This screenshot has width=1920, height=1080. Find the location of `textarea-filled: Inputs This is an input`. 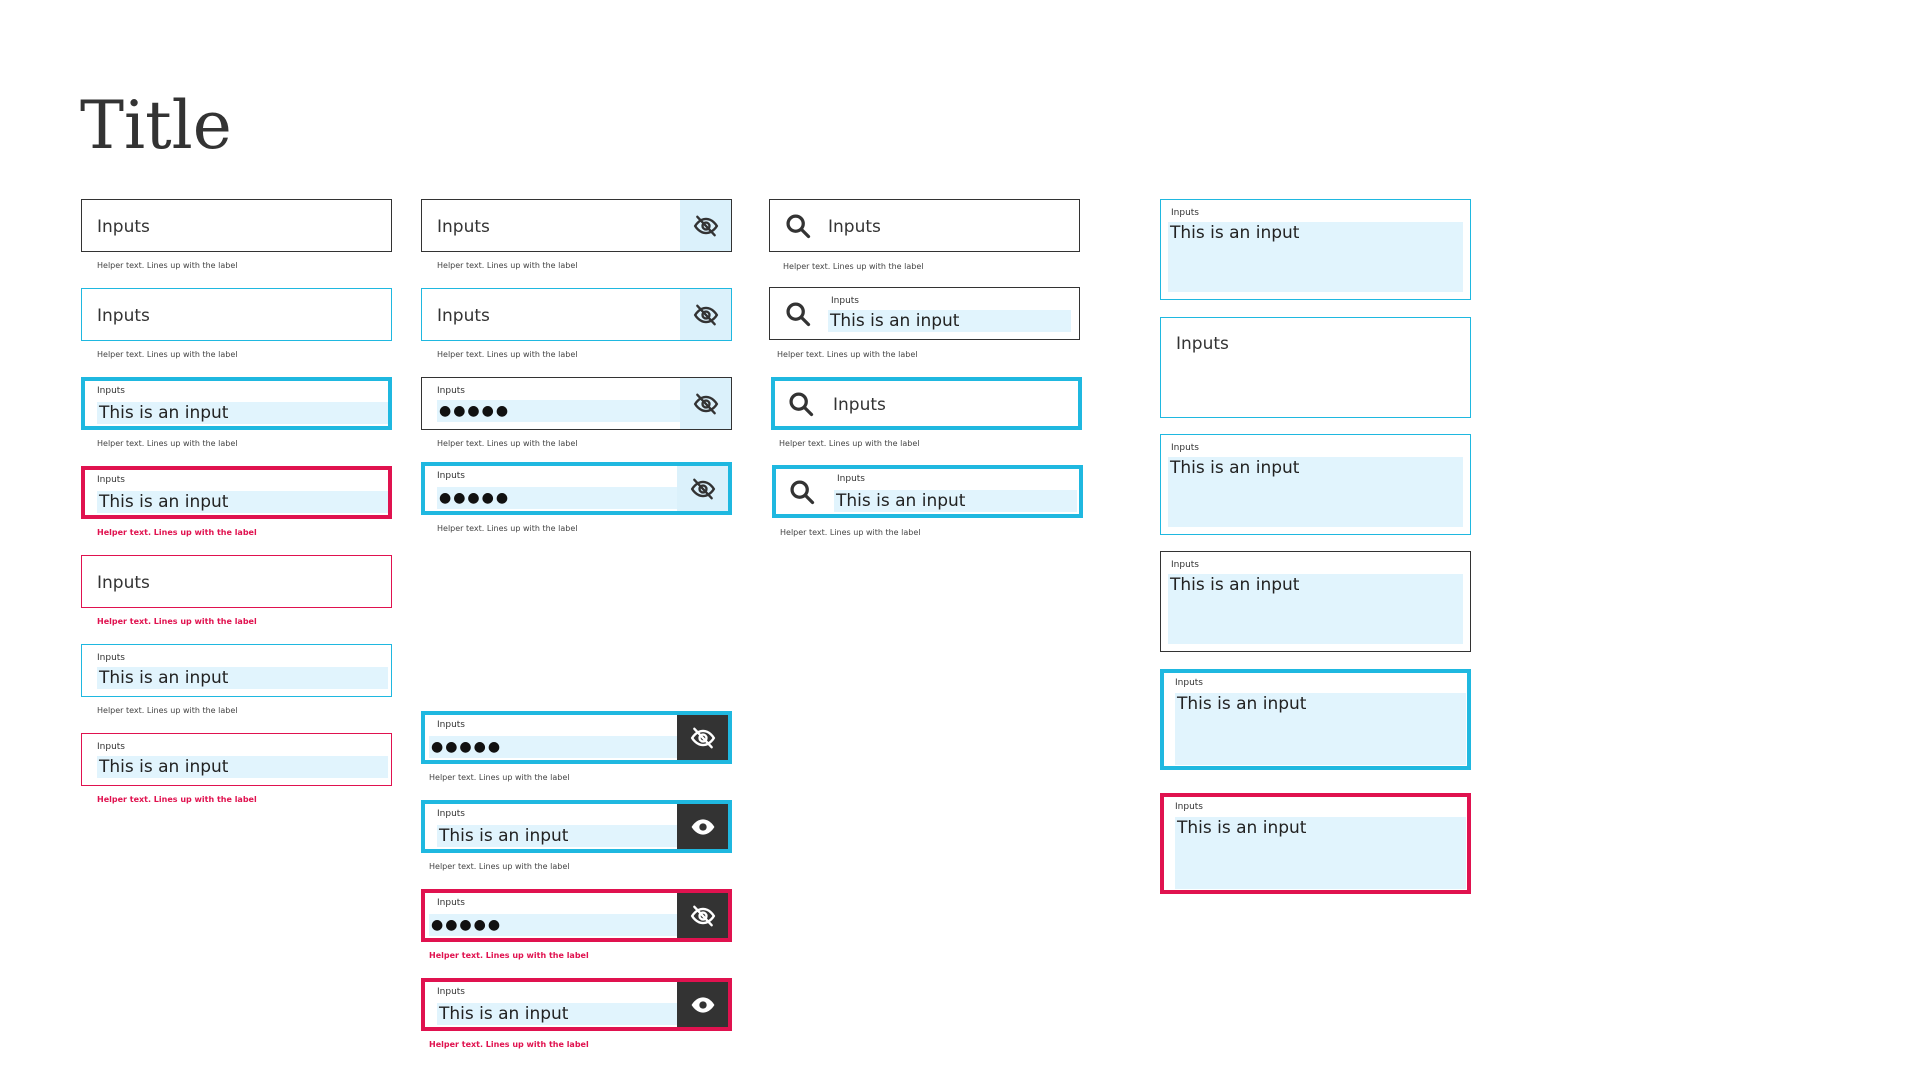

textarea-filled: Inputs This is an input is located at coordinates (1315, 484).